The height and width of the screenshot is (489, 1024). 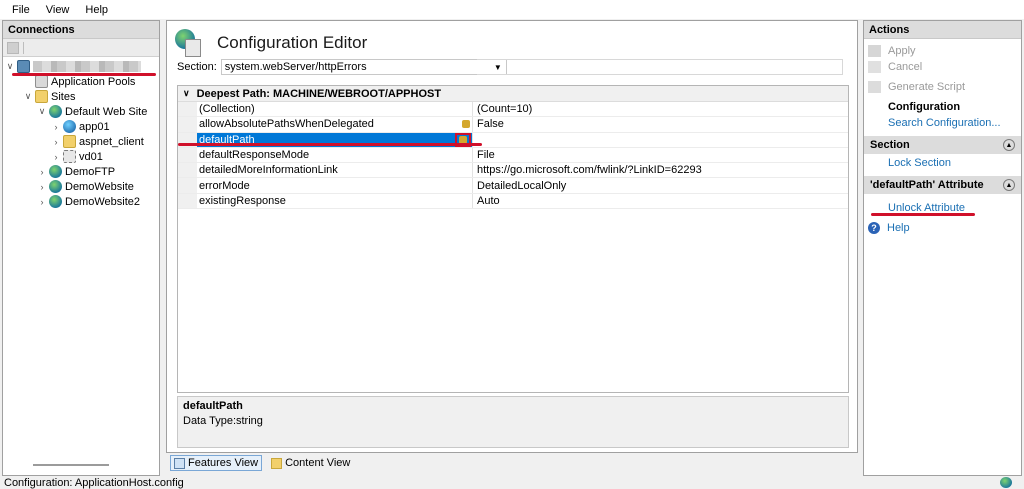 I want to click on tree-item-vd01: › vd01, so click(x=77, y=156).